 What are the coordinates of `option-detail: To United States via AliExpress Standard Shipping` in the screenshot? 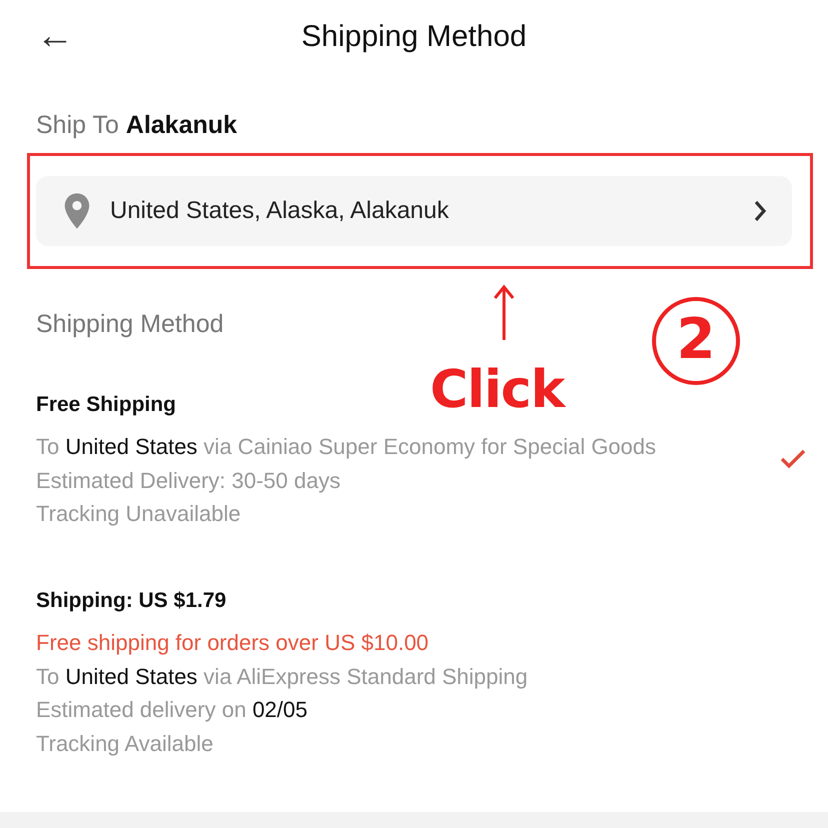 It's located at (282, 676).